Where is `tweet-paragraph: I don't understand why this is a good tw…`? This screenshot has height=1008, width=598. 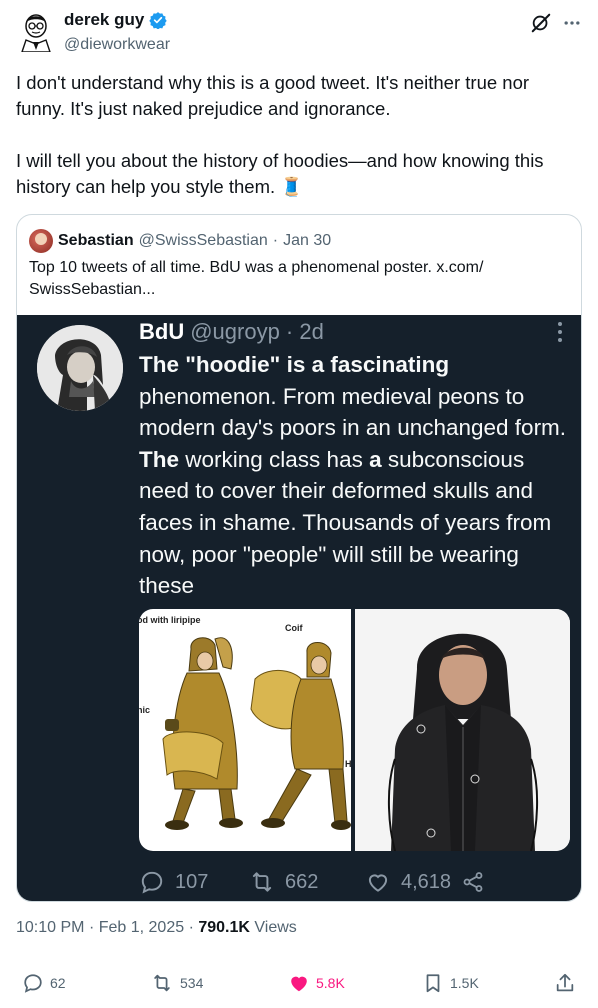 tweet-paragraph: I don't understand why this is a good tw… is located at coordinates (273, 95).